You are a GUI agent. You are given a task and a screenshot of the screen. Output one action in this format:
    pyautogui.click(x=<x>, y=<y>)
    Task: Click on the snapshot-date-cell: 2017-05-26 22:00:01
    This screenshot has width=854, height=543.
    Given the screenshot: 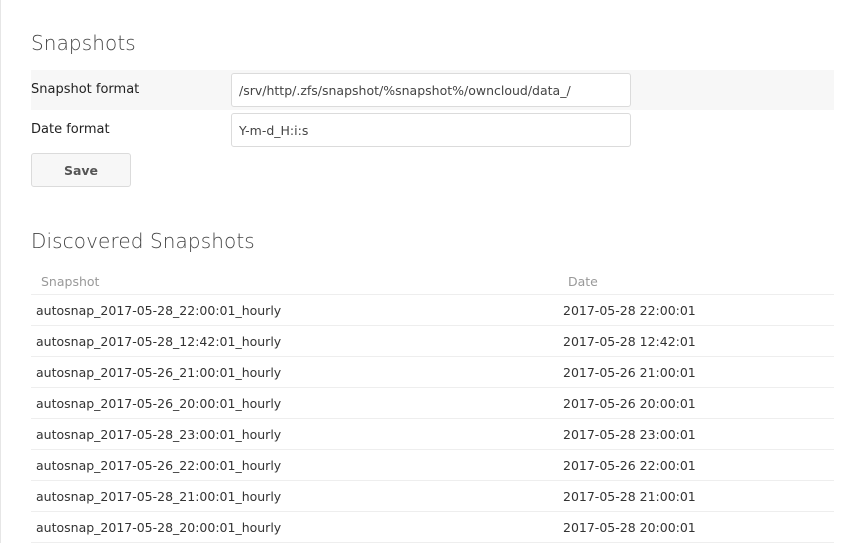 What is the action you would take?
    pyautogui.click(x=629, y=465)
    